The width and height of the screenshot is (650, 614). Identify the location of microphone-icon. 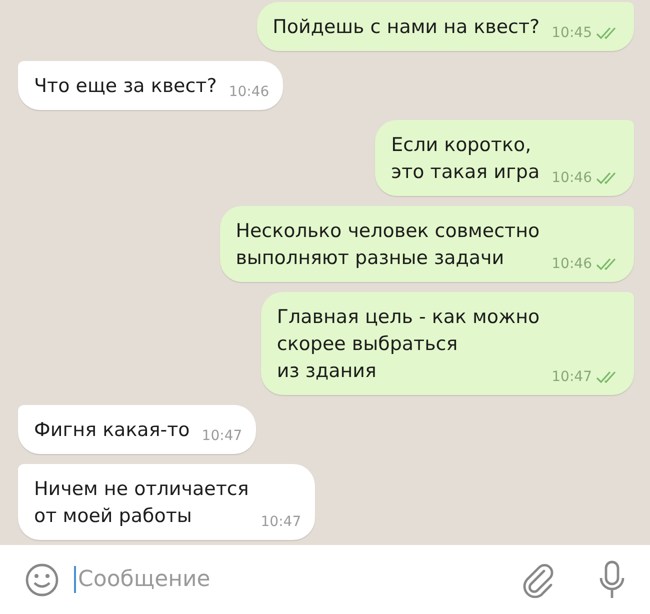
(612, 580).